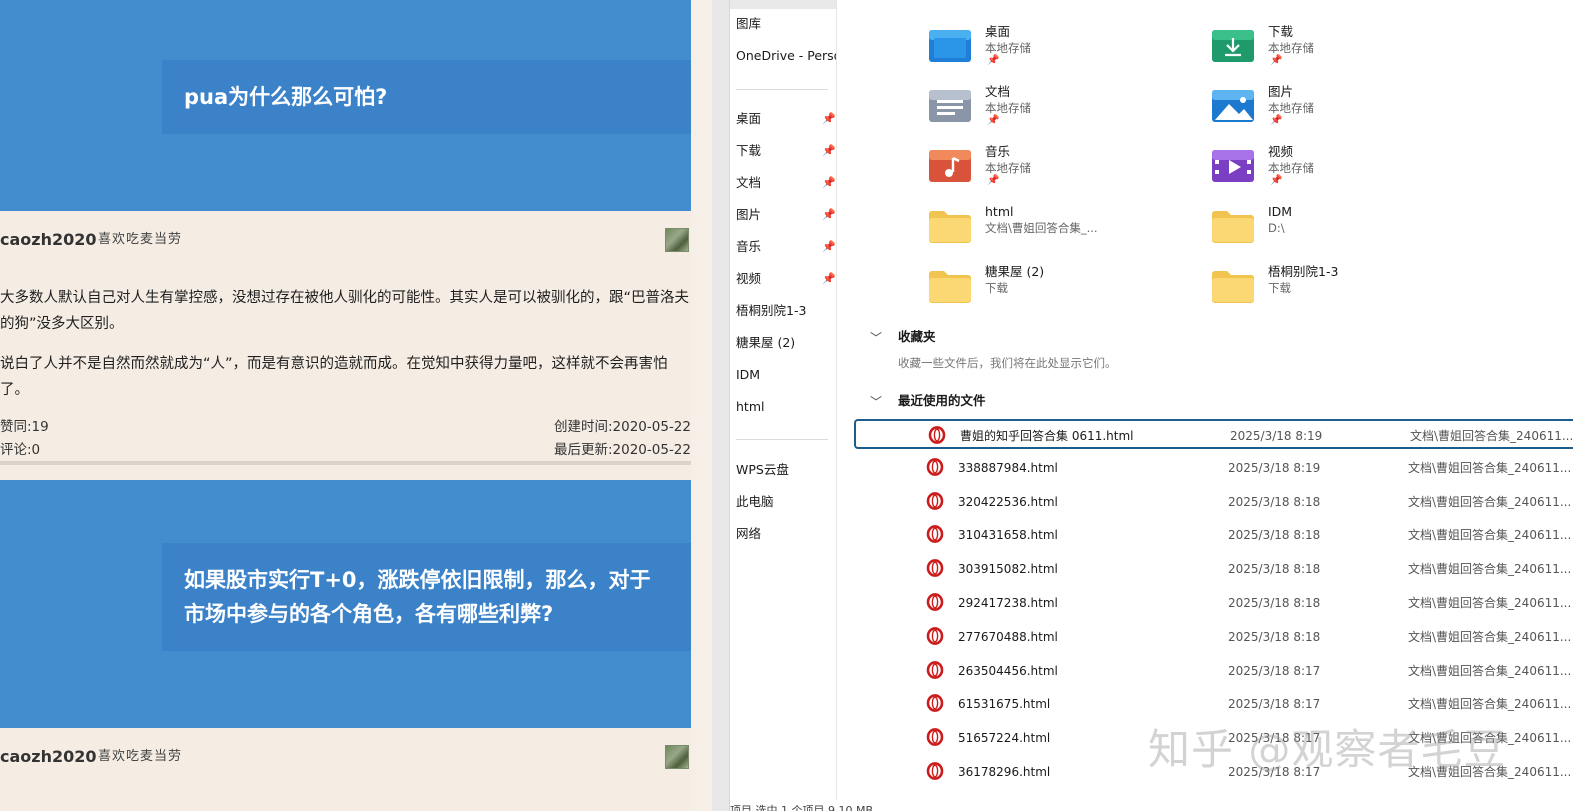 The width and height of the screenshot is (1573, 811). What do you see at coordinates (998, 91) in the screenshot?
I see `quick-access-name: 文档` at bounding box center [998, 91].